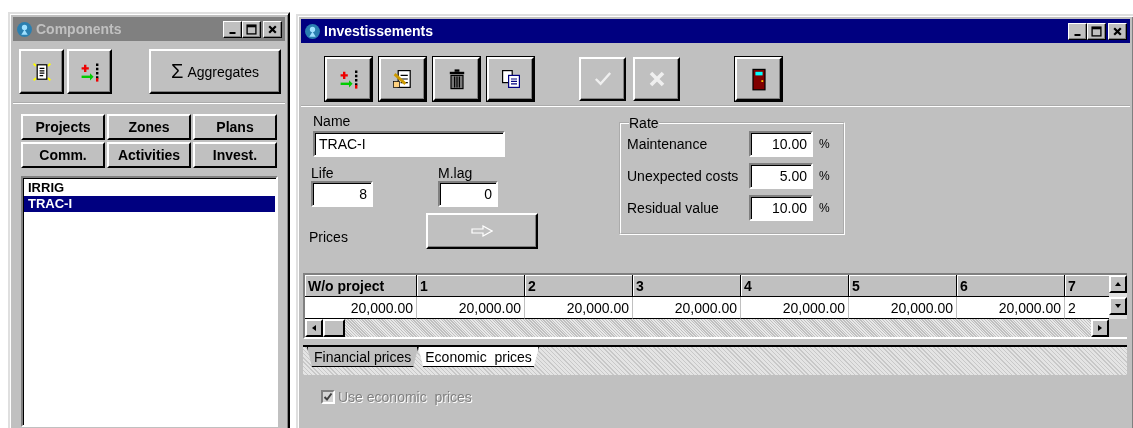  What do you see at coordinates (478, 357) in the screenshot?
I see `tab: Economic prices` at bounding box center [478, 357].